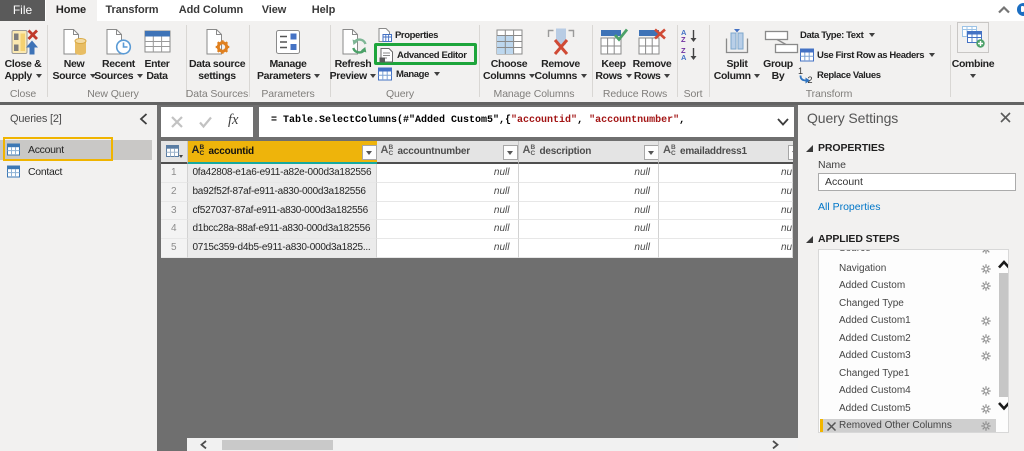 This screenshot has height=451, width=1024. Describe the element at coordinates (684, 57) in the screenshot. I see `svg-text: A` at that location.